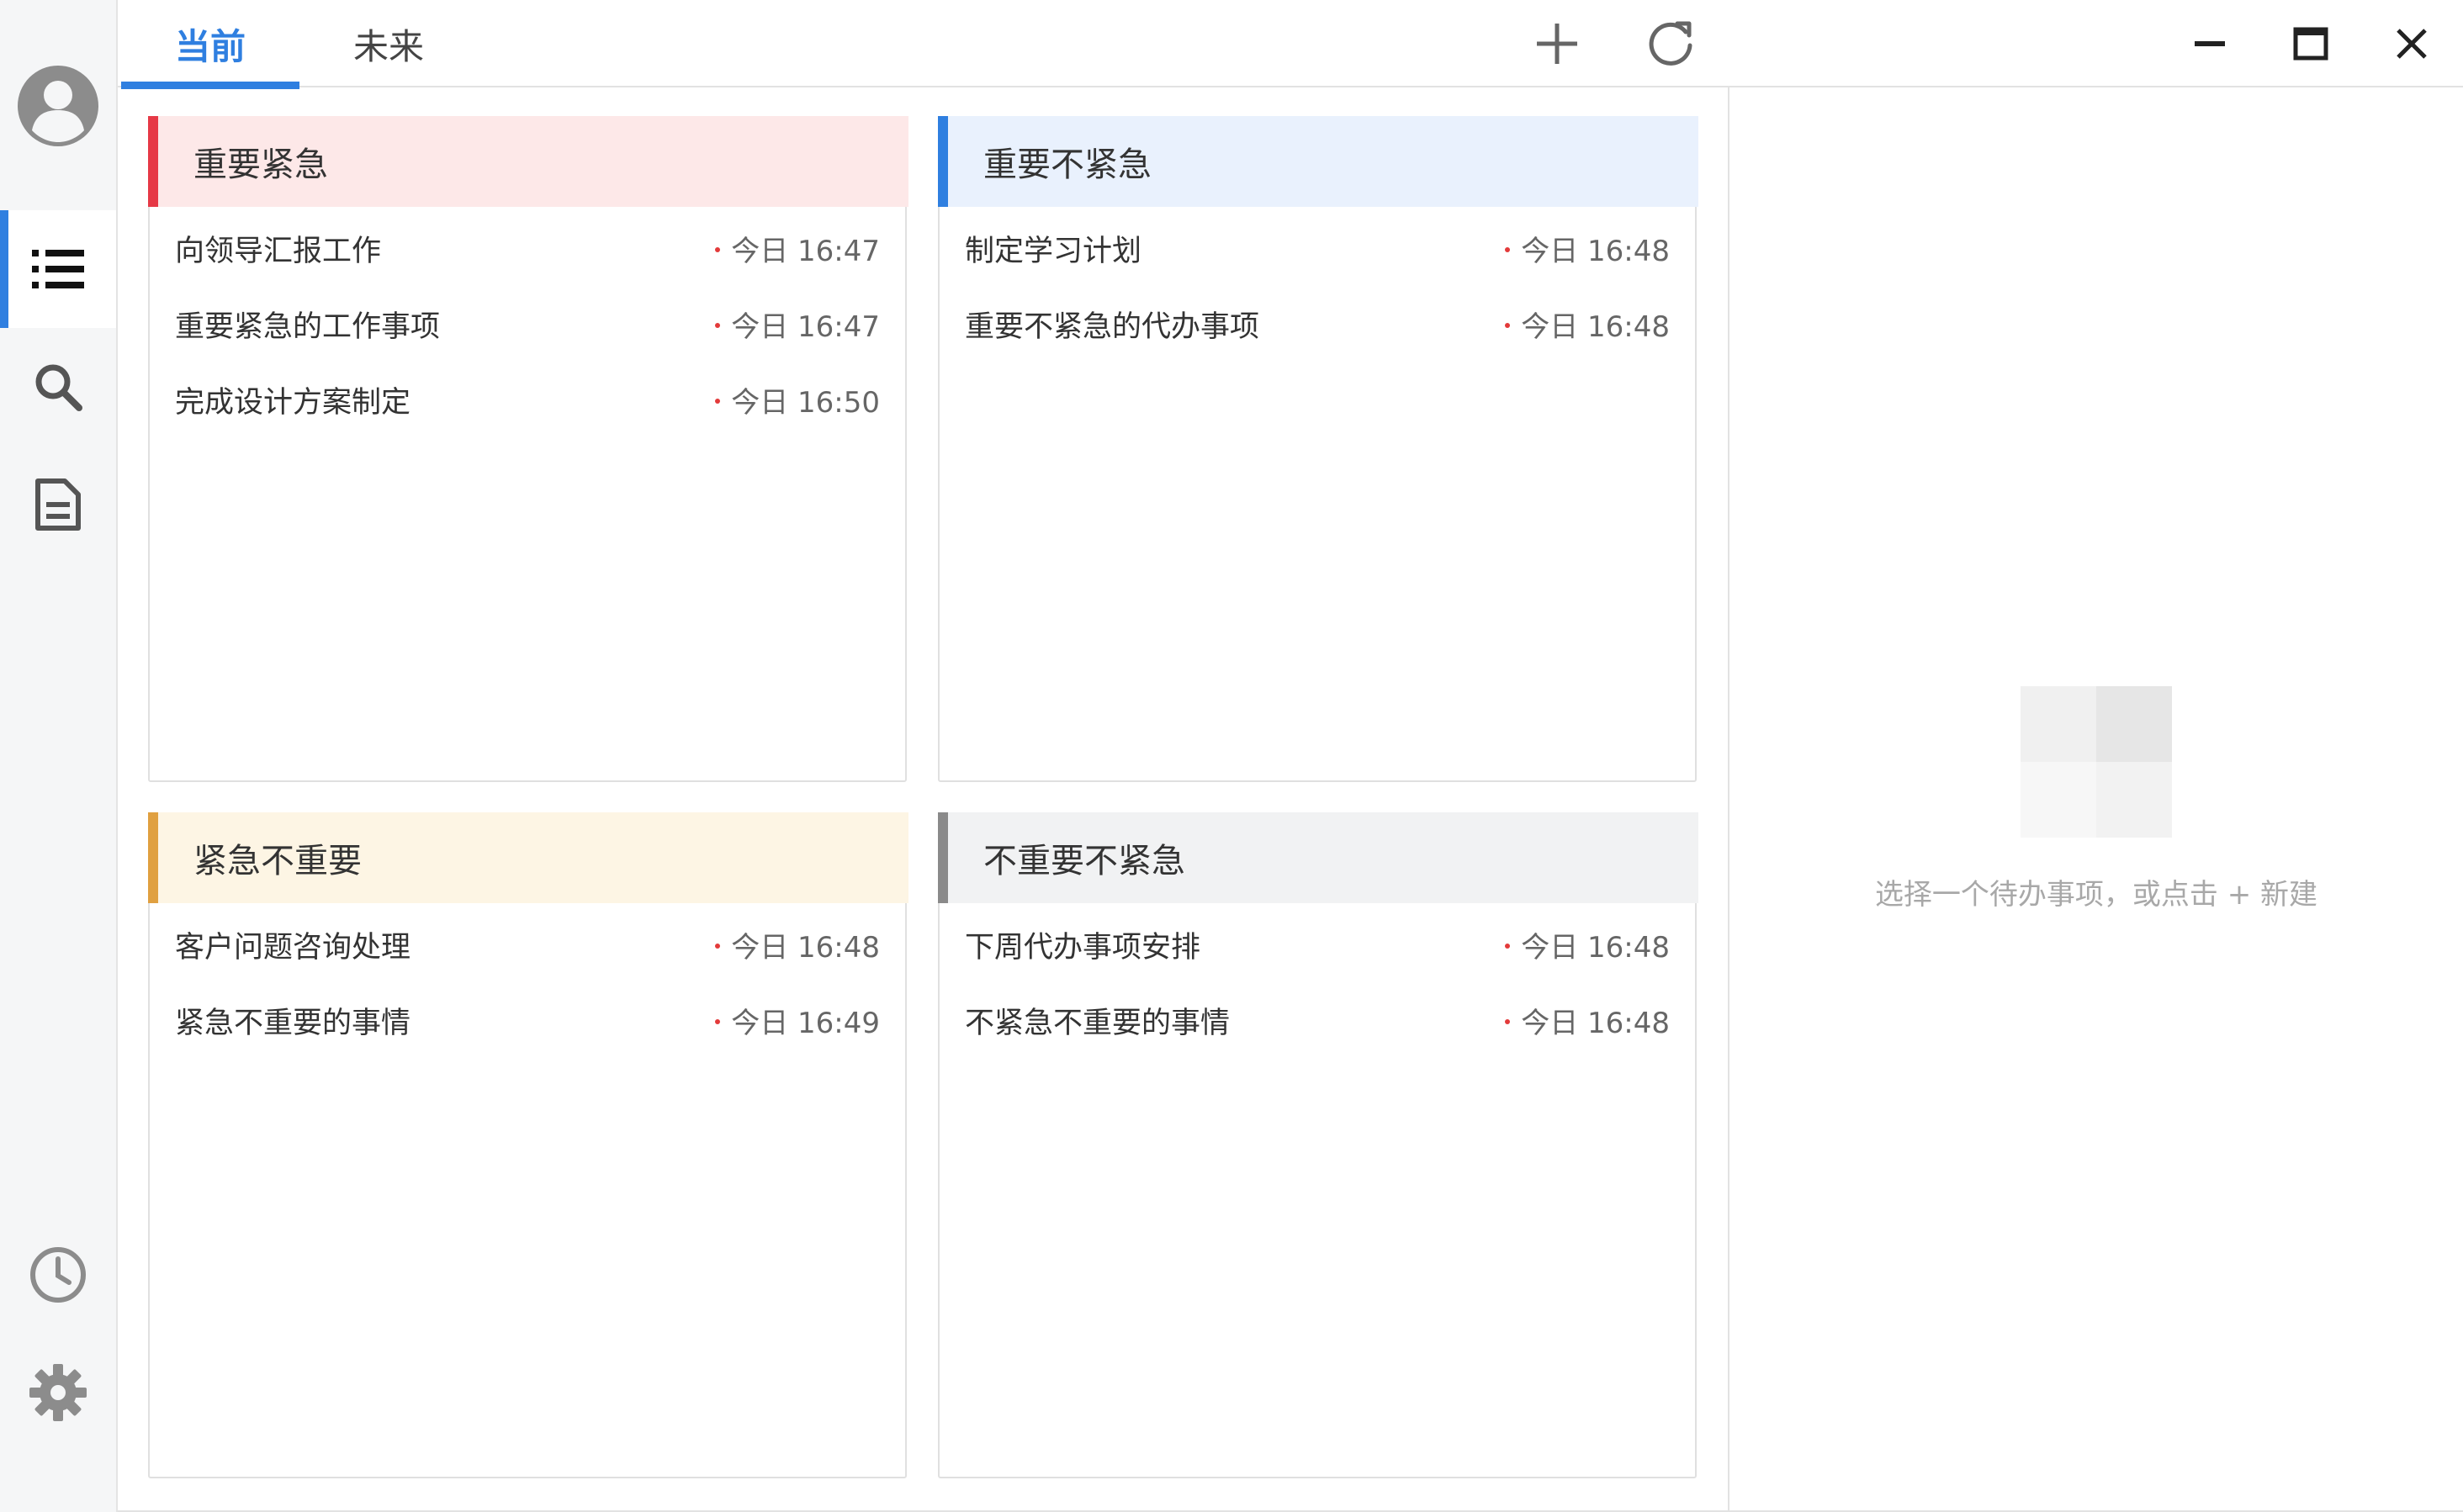  I want to click on nav-rail, so click(59, 756).